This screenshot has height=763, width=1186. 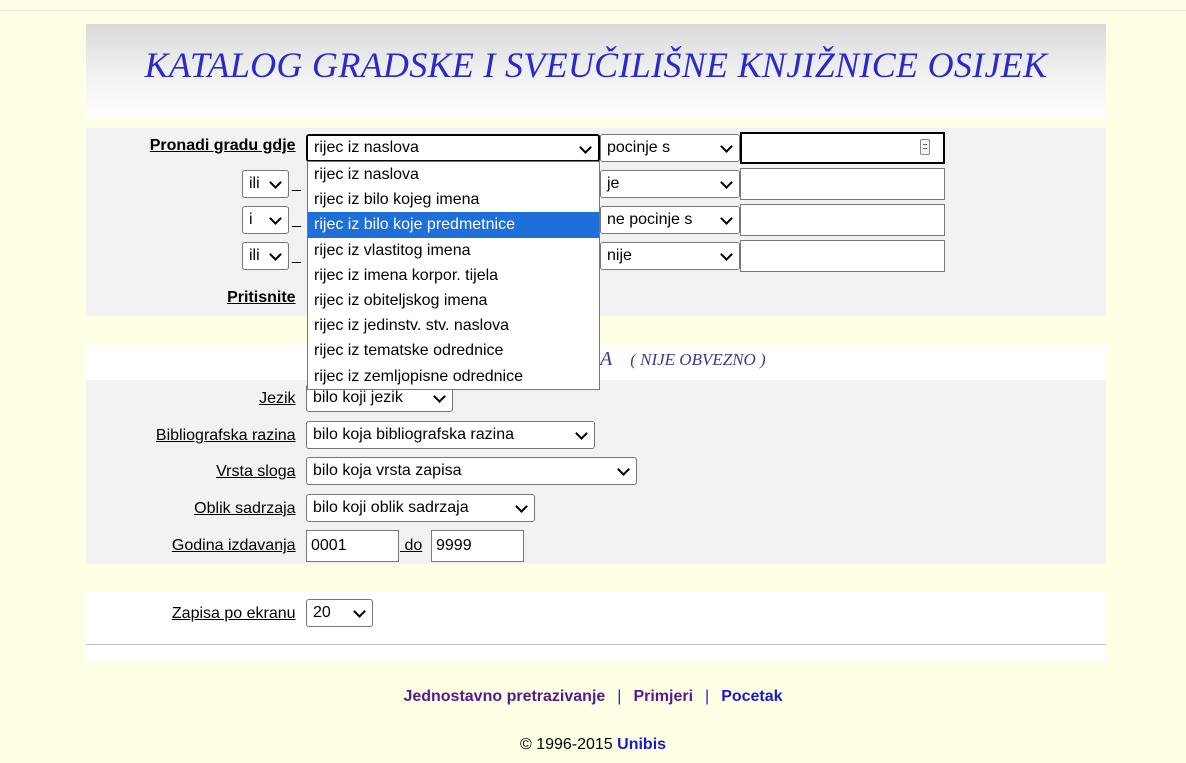 What do you see at coordinates (453, 325) in the screenshot?
I see `dropdown-option: rijec iz jedinstv. stv. naslova` at bounding box center [453, 325].